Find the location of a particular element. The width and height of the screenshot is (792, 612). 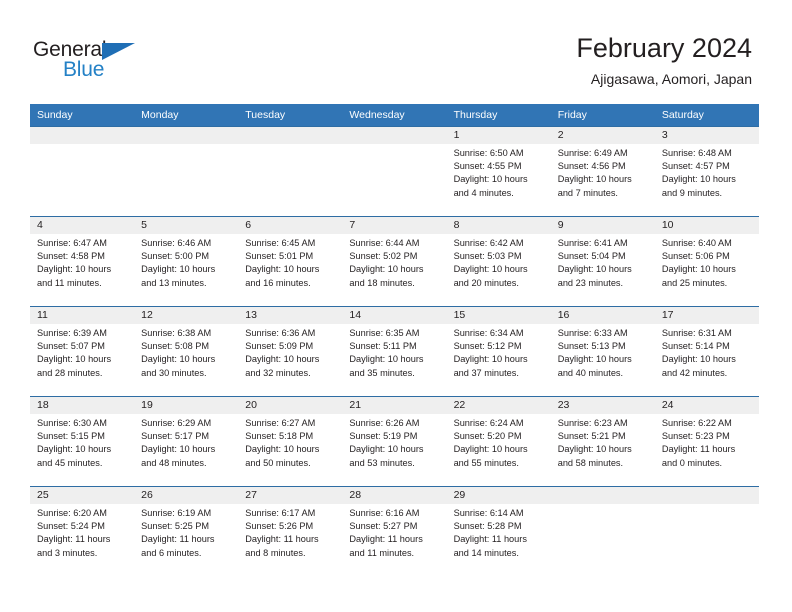

daylight-text: Daylight: 10 hours and 45 minutes. is located at coordinates (74, 456).